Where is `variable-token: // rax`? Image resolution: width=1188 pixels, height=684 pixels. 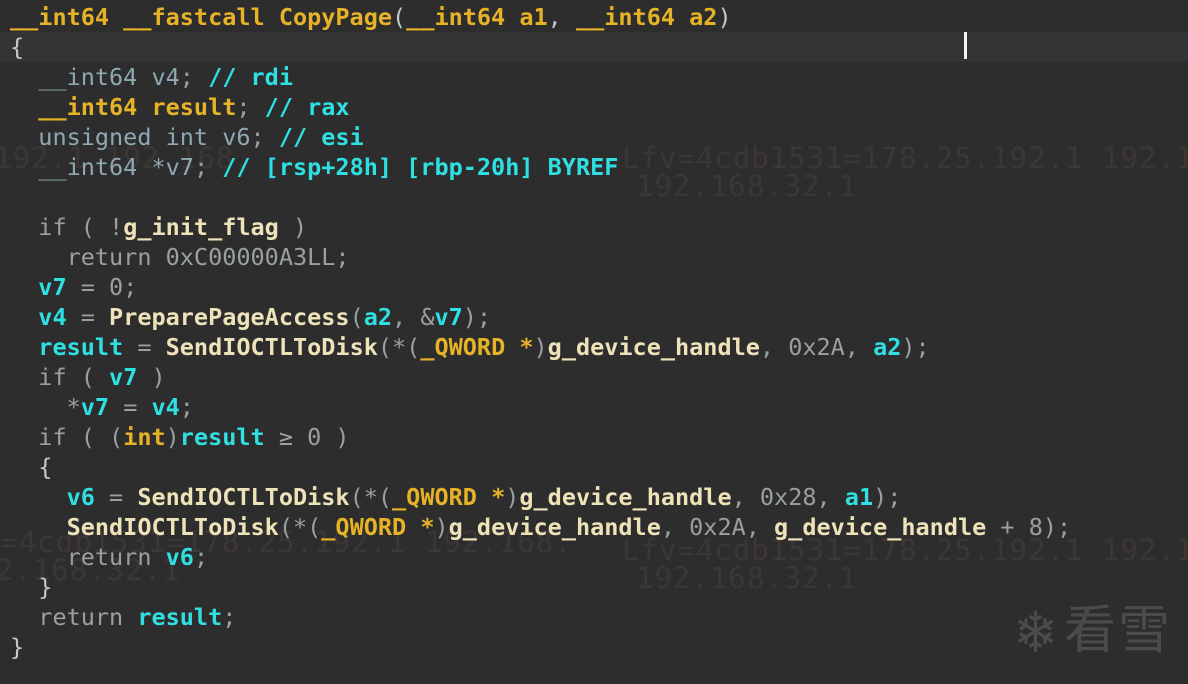 variable-token: // rax is located at coordinates (307, 107).